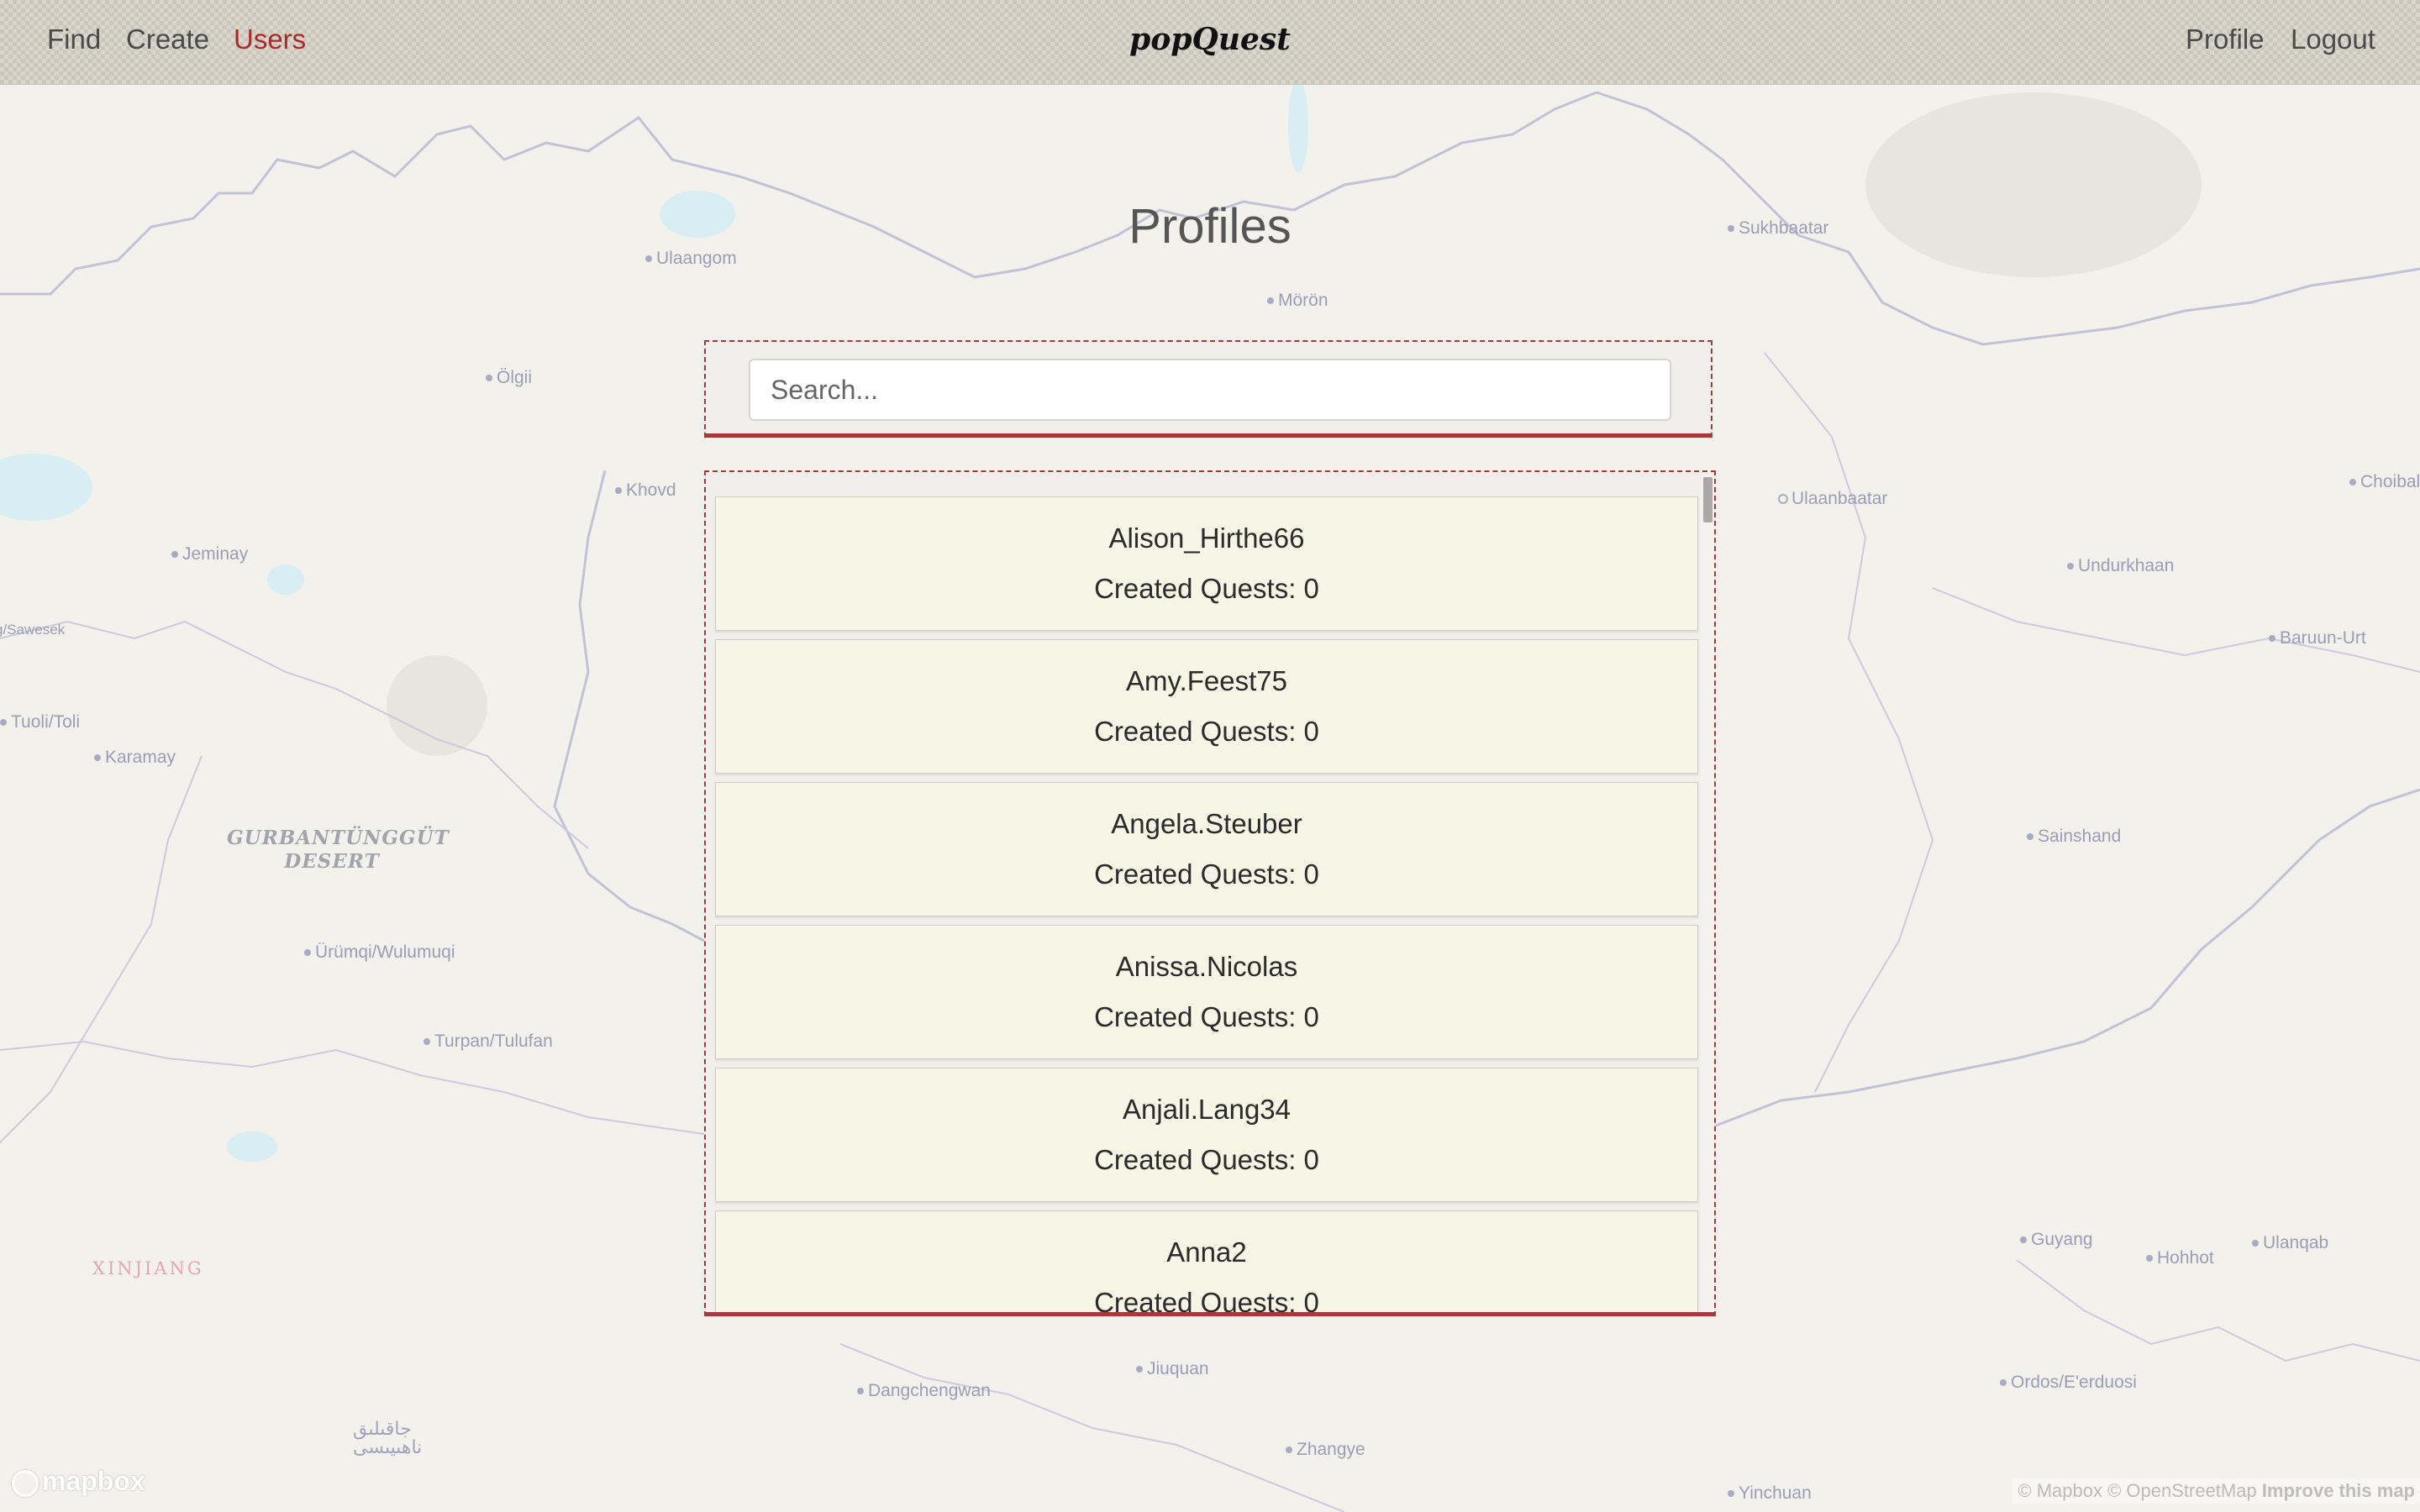 This screenshot has width=2420, height=1512. What do you see at coordinates (379, 952) in the screenshot?
I see `map-place-label: Ürümqi/Wulumuqi` at bounding box center [379, 952].